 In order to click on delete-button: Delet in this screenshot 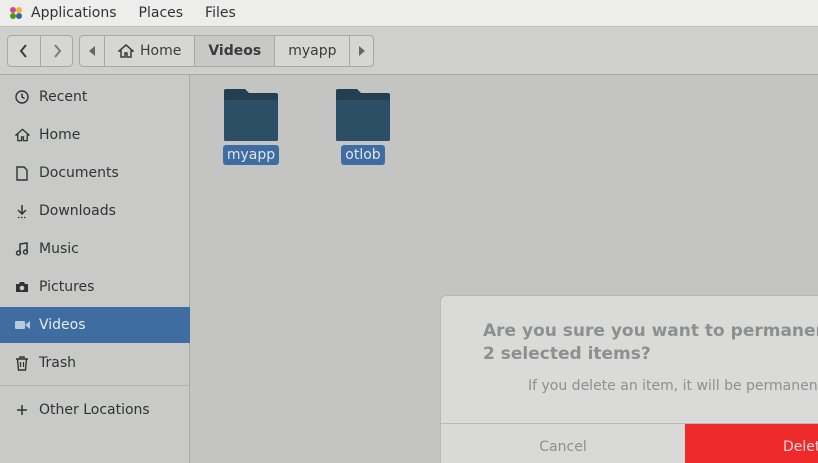, I will do `click(751, 443)`.